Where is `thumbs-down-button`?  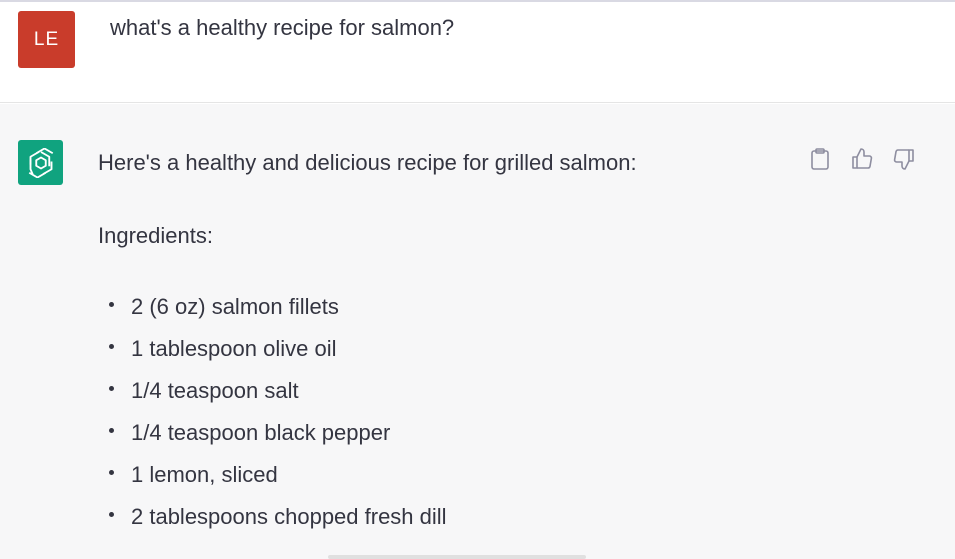 thumbs-down-button is located at coordinates (904, 159).